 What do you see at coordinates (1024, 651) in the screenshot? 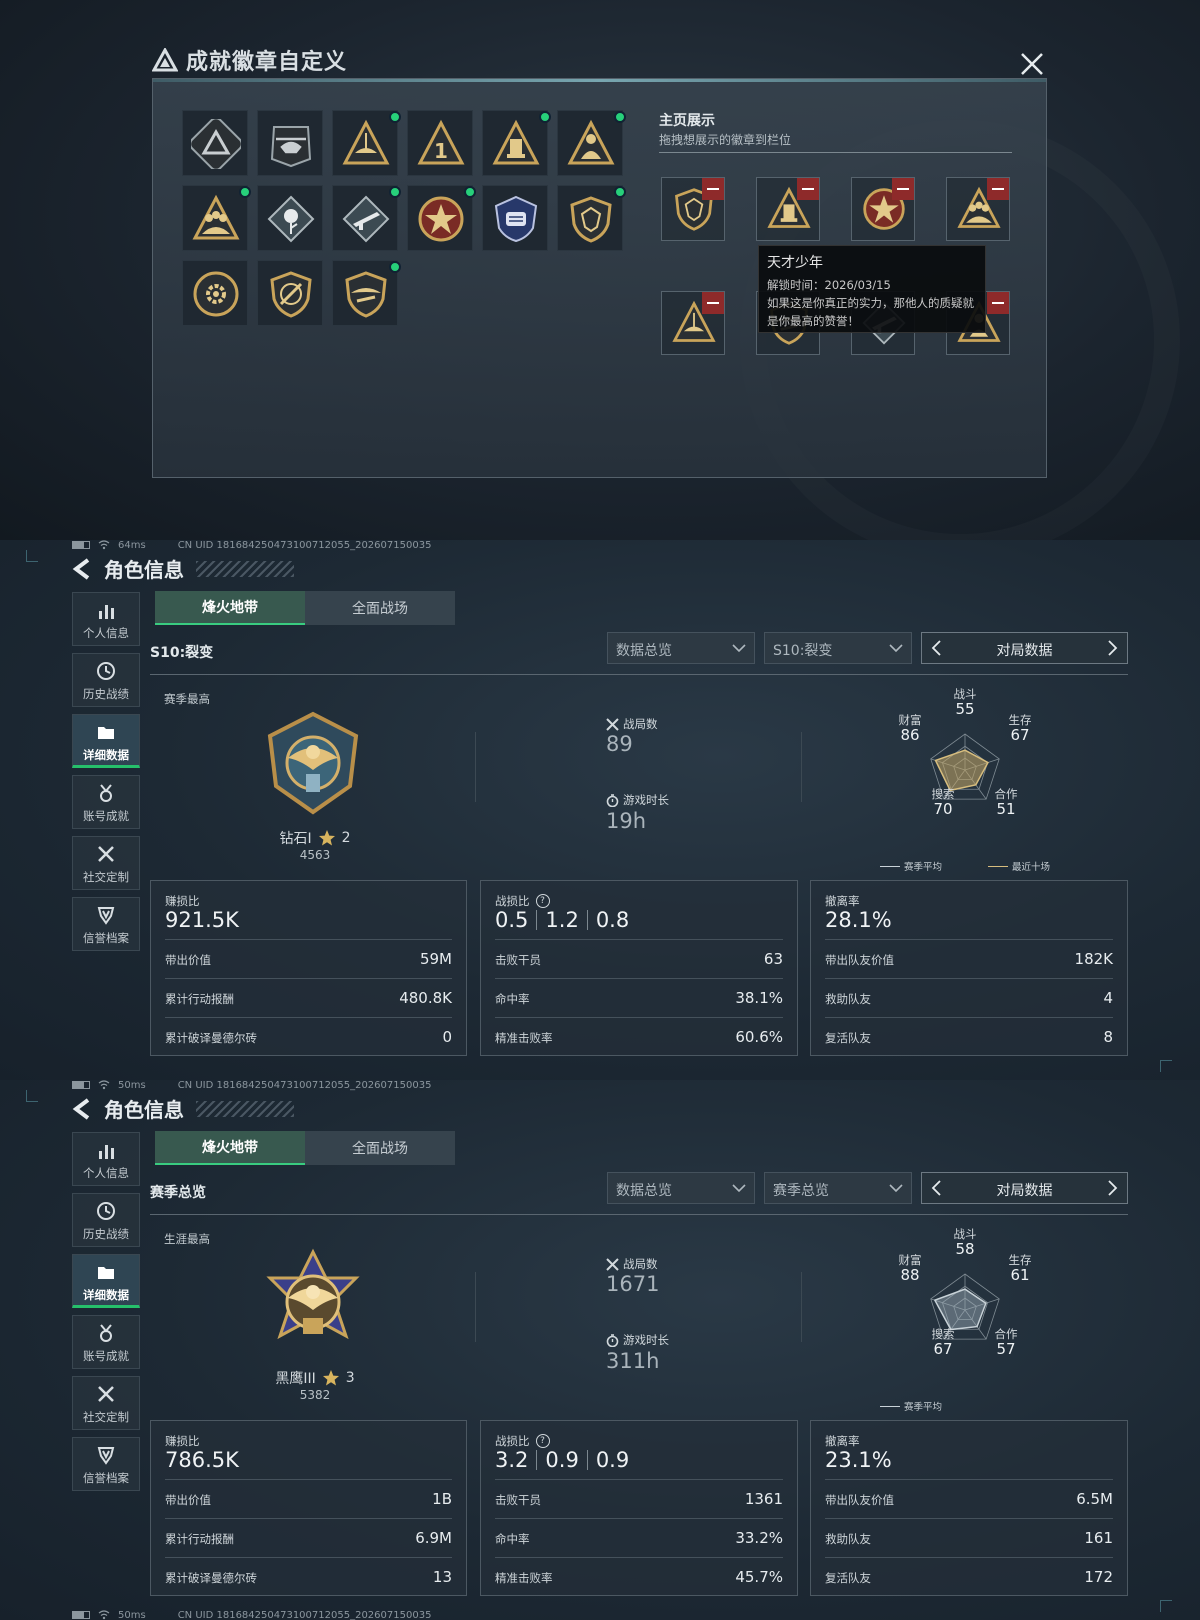
I see `pager-label: 对局数据` at bounding box center [1024, 651].